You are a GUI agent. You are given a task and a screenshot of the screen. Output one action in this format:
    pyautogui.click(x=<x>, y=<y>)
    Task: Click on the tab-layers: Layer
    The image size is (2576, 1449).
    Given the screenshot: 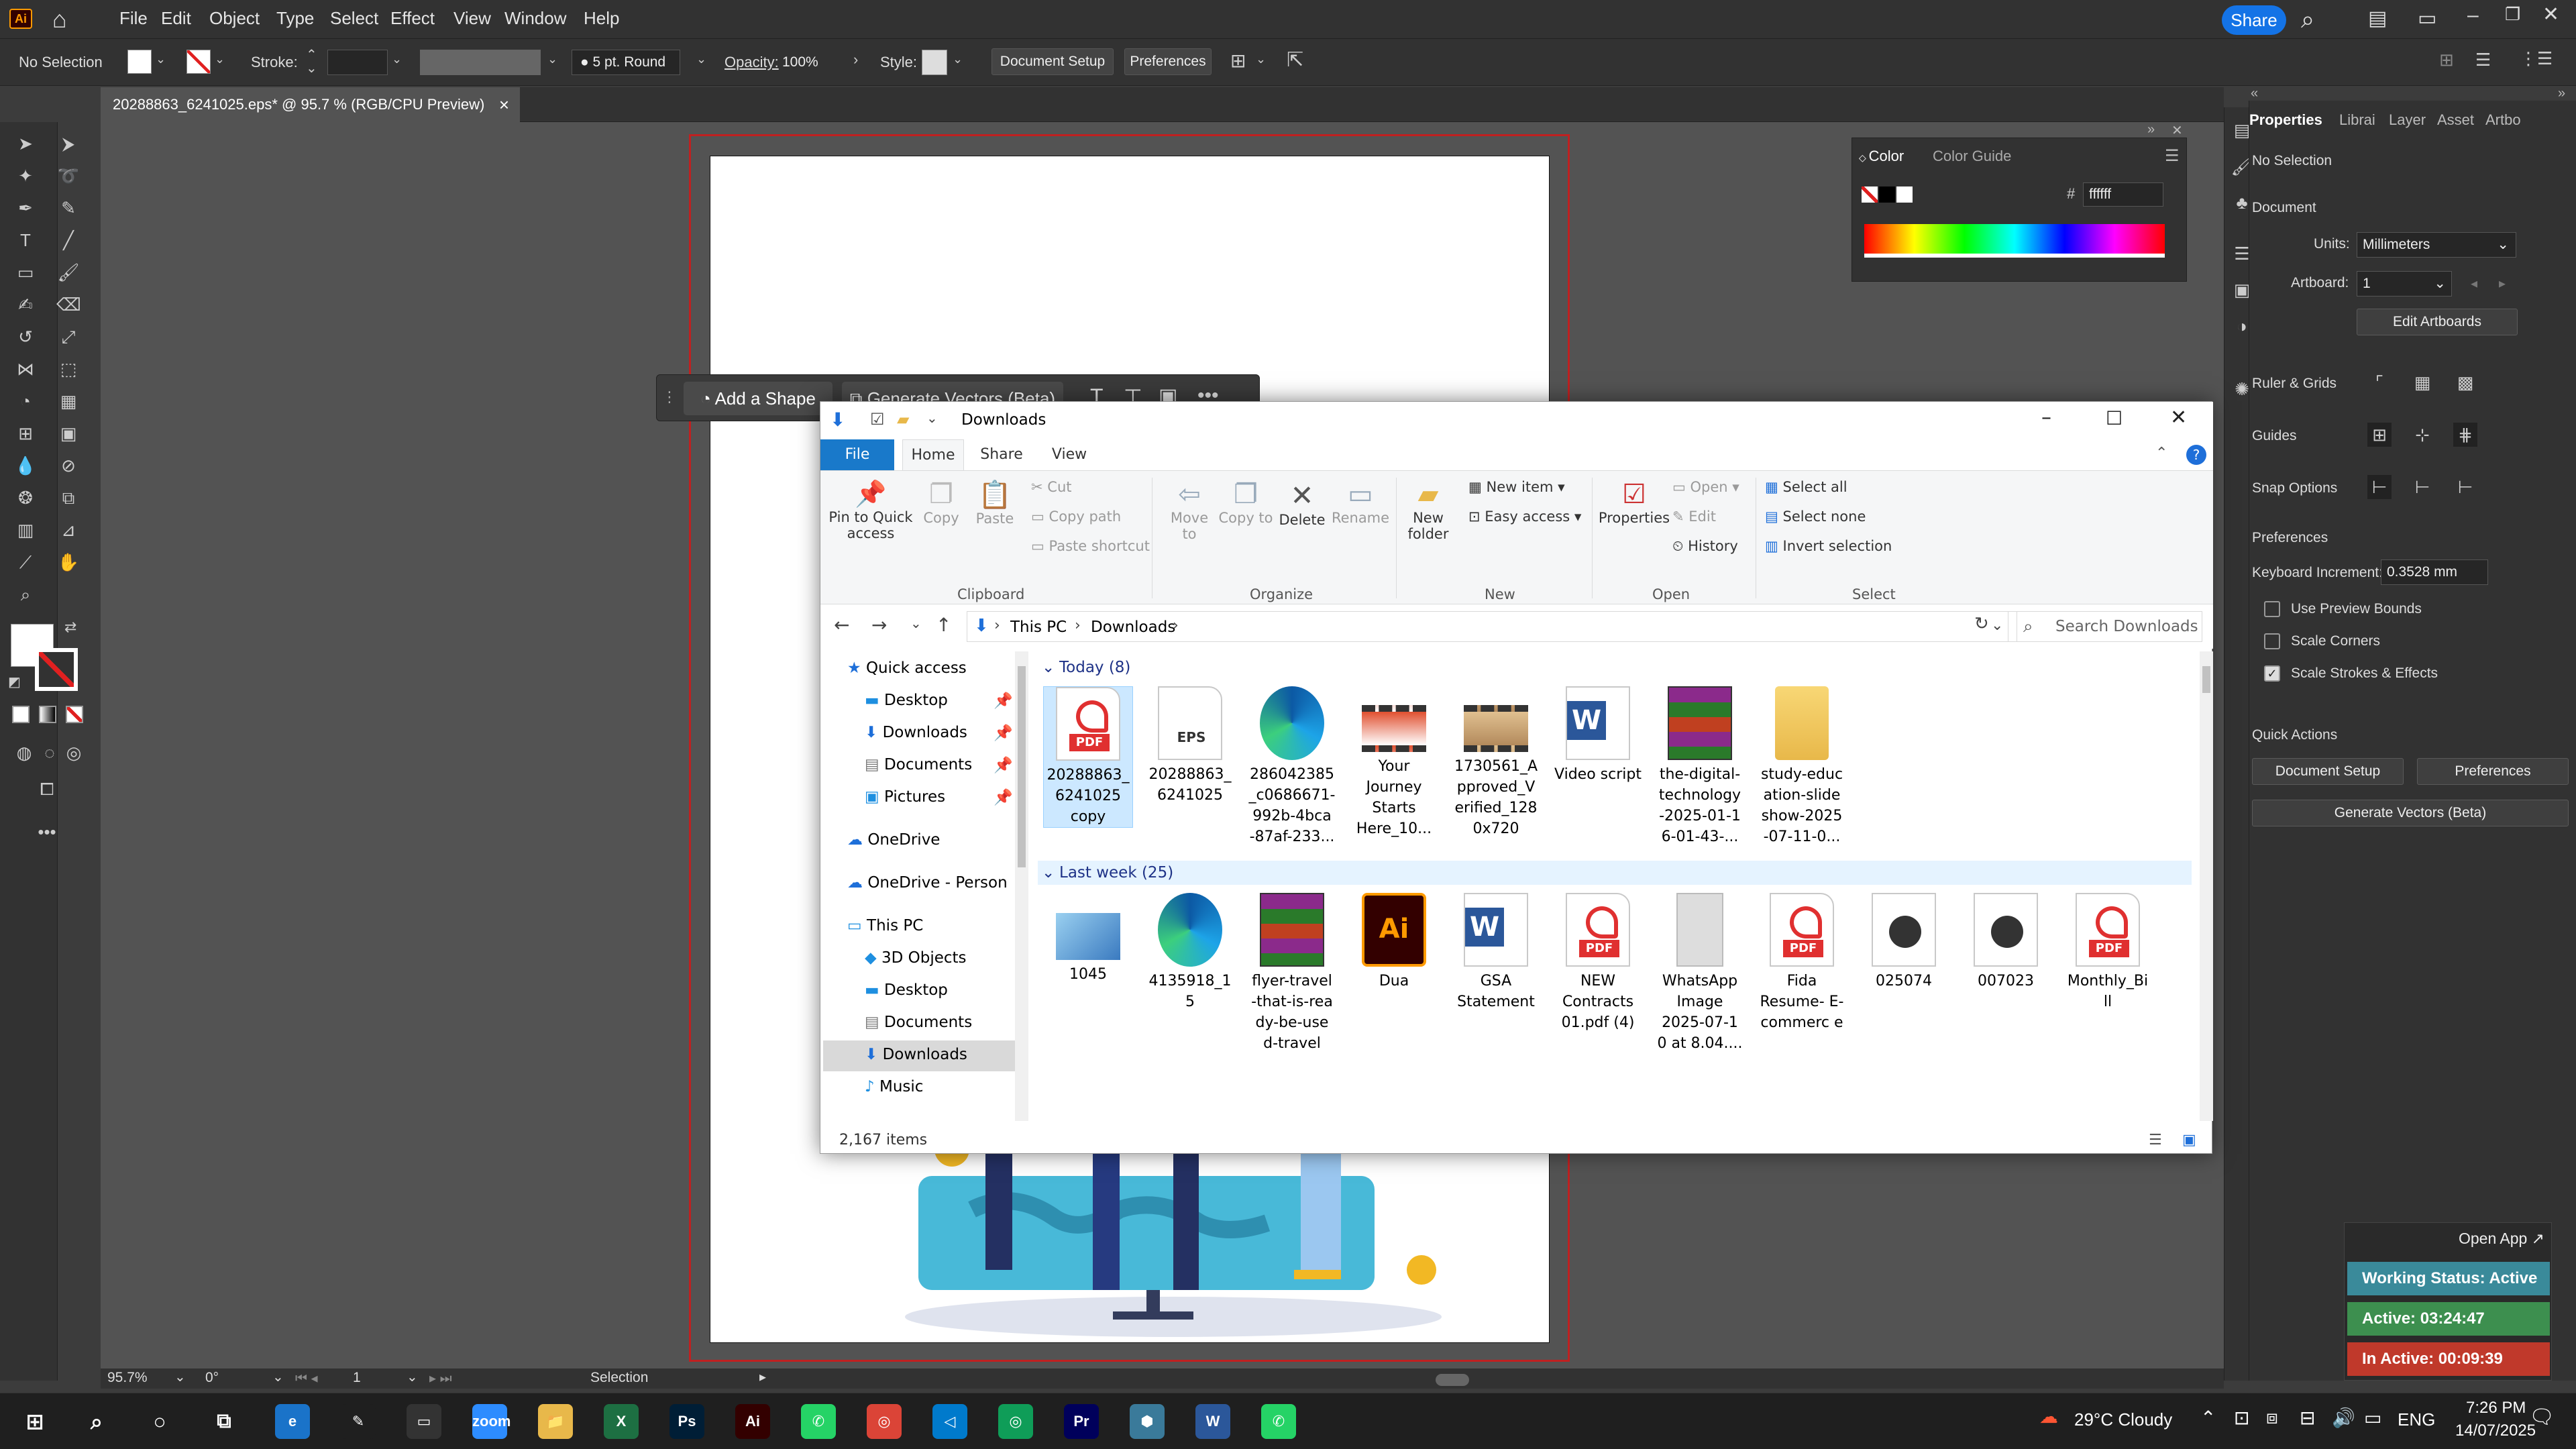 What is the action you would take?
    pyautogui.click(x=2407, y=120)
    